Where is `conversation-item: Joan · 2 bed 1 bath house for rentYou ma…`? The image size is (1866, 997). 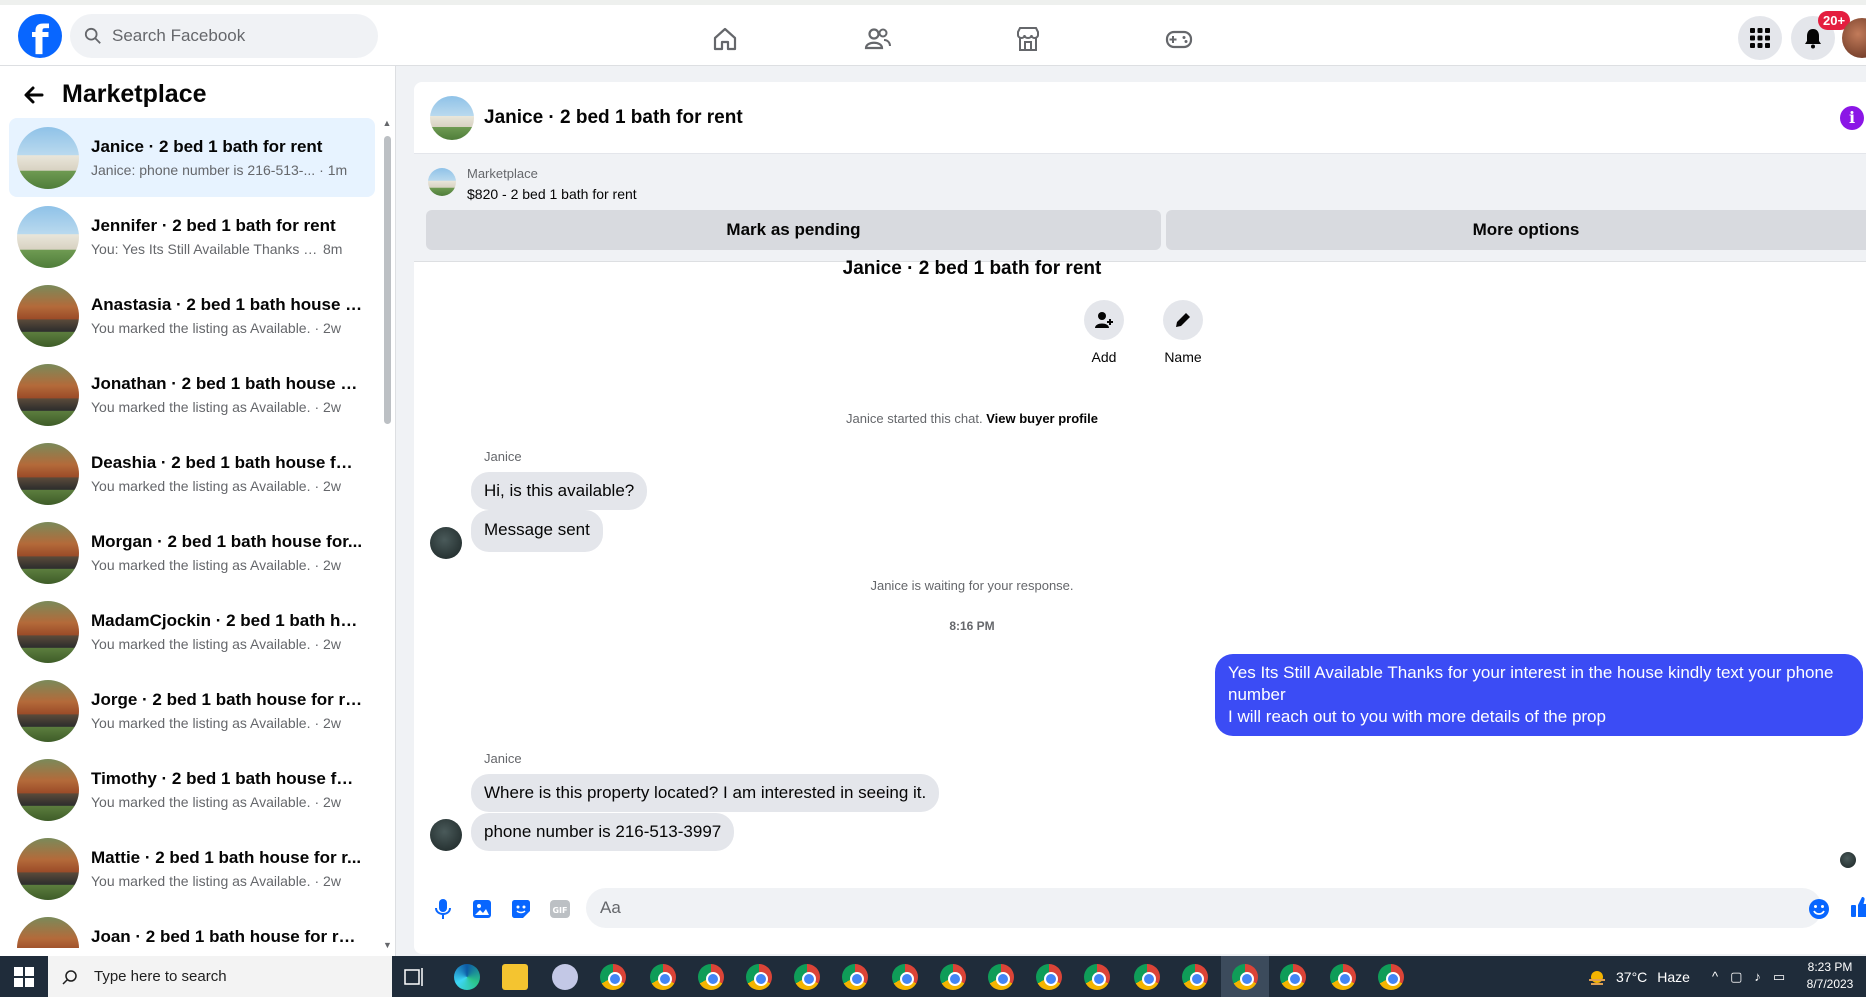
conversation-item: Joan · 2 bed 1 bath house for rentYou ma… is located at coordinates (192, 928).